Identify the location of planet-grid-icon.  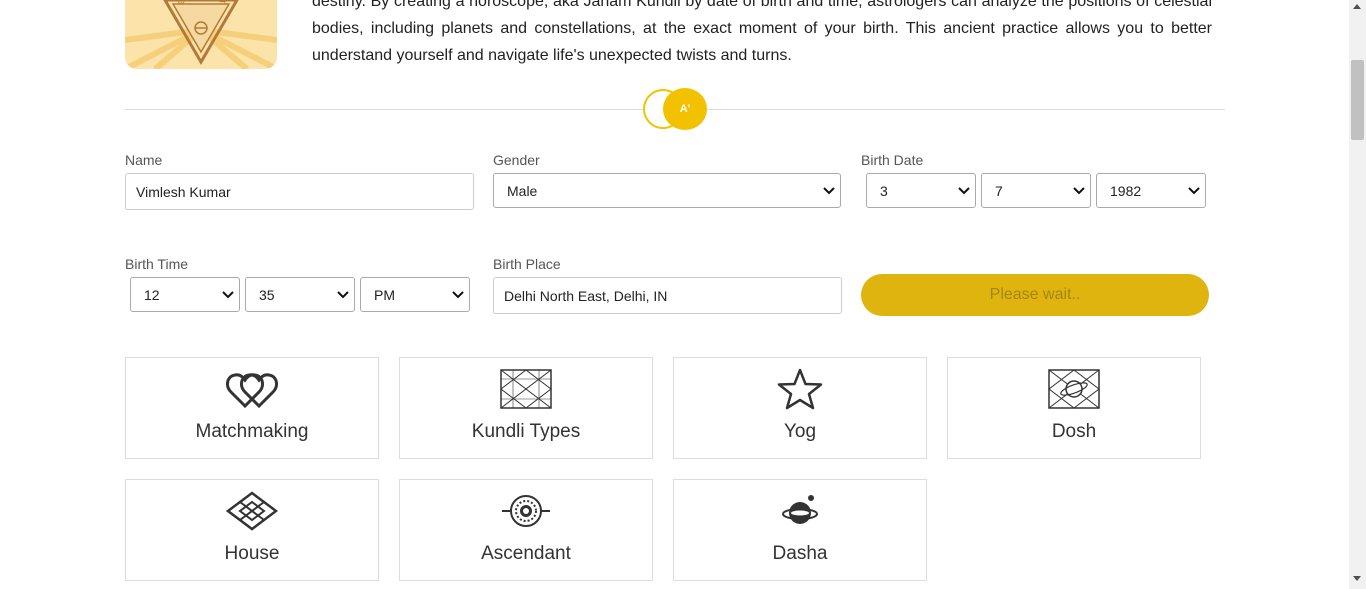
(1074, 389).